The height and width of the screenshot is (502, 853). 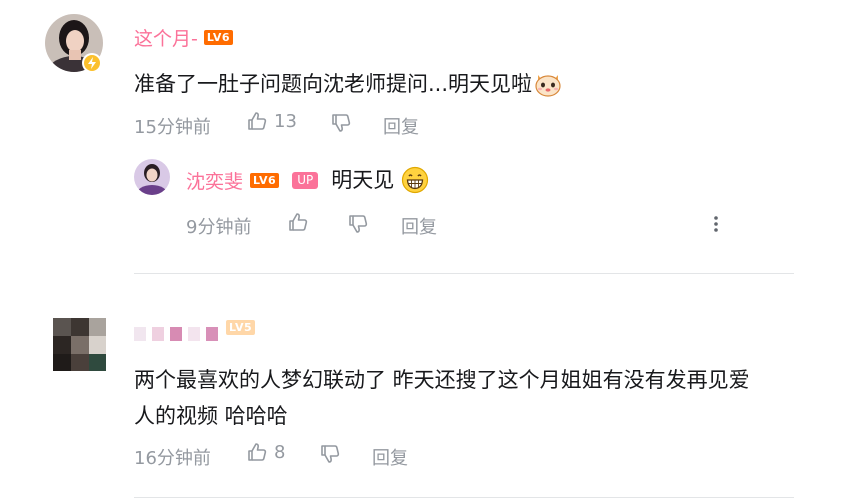 I want to click on grin-emoji-icon, so click(x=415, y=180).